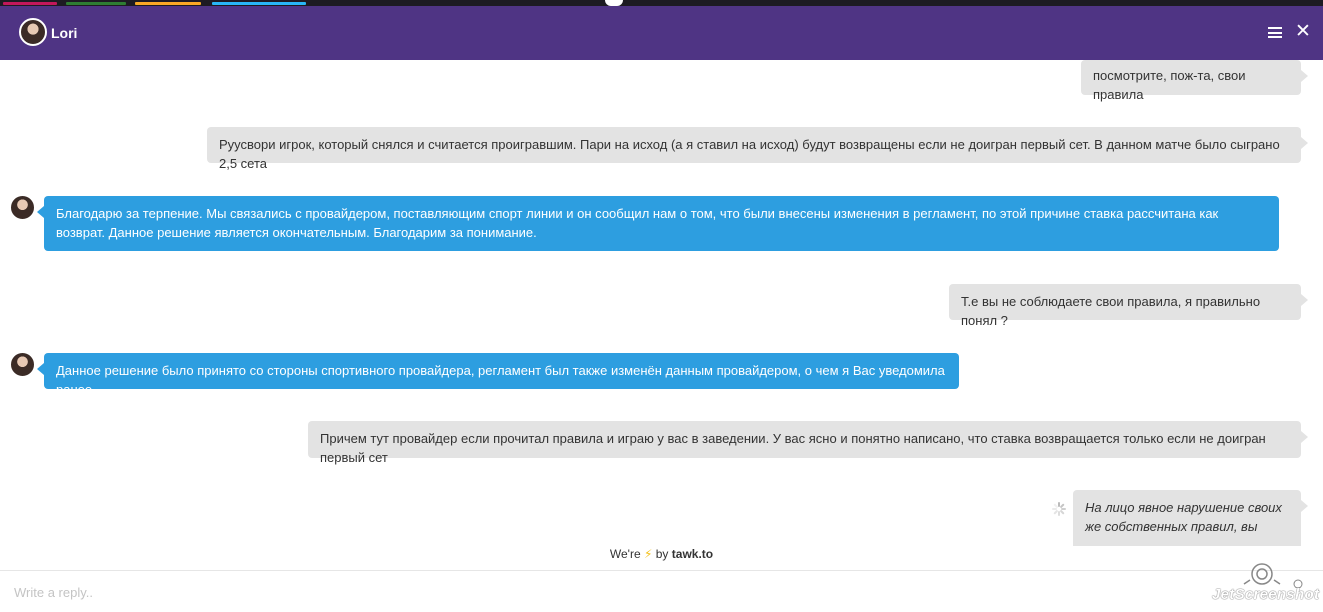  What do you see at coordinates (625, 554) in the screenshot?
I see `powered-prefix: We're` at bounding box center [625, 554].